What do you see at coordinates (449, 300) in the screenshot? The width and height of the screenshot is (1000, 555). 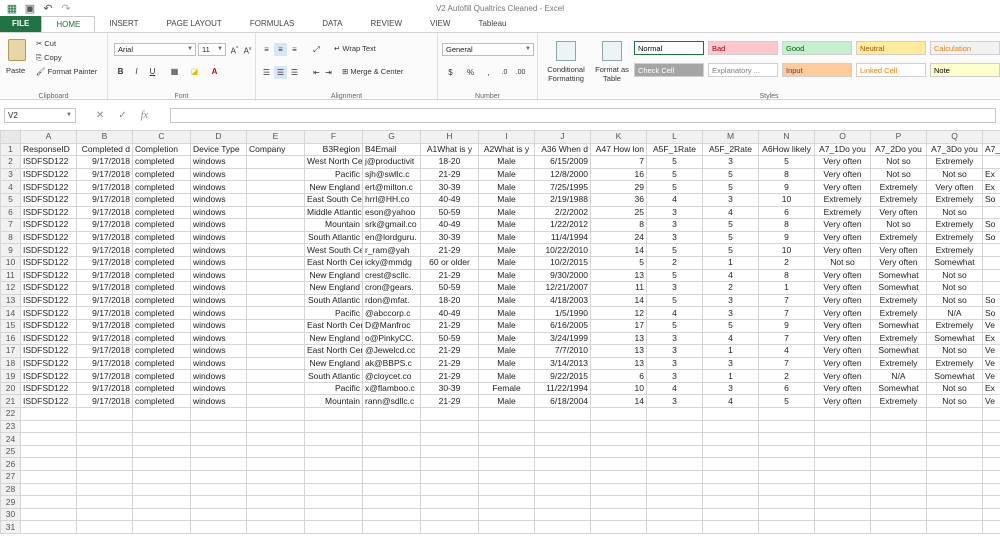 I see `cell: 18-20` at bounding box center [449, 300].